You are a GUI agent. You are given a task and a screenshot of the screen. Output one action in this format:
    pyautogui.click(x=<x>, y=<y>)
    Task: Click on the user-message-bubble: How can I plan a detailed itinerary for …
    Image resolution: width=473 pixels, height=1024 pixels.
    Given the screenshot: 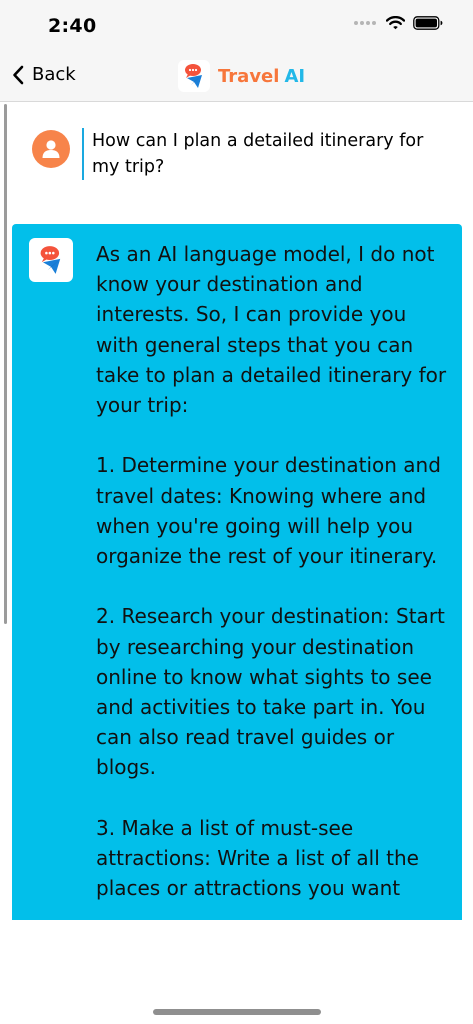 What is the action you would take?
    pyautogui.click(x=267, y=154)
    